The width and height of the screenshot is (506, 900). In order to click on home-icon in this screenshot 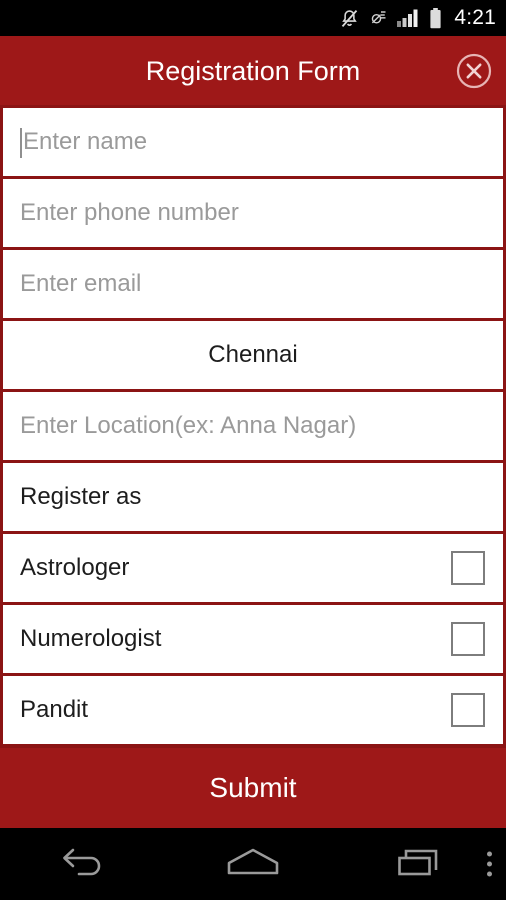, I will do `click(253, 864)`.